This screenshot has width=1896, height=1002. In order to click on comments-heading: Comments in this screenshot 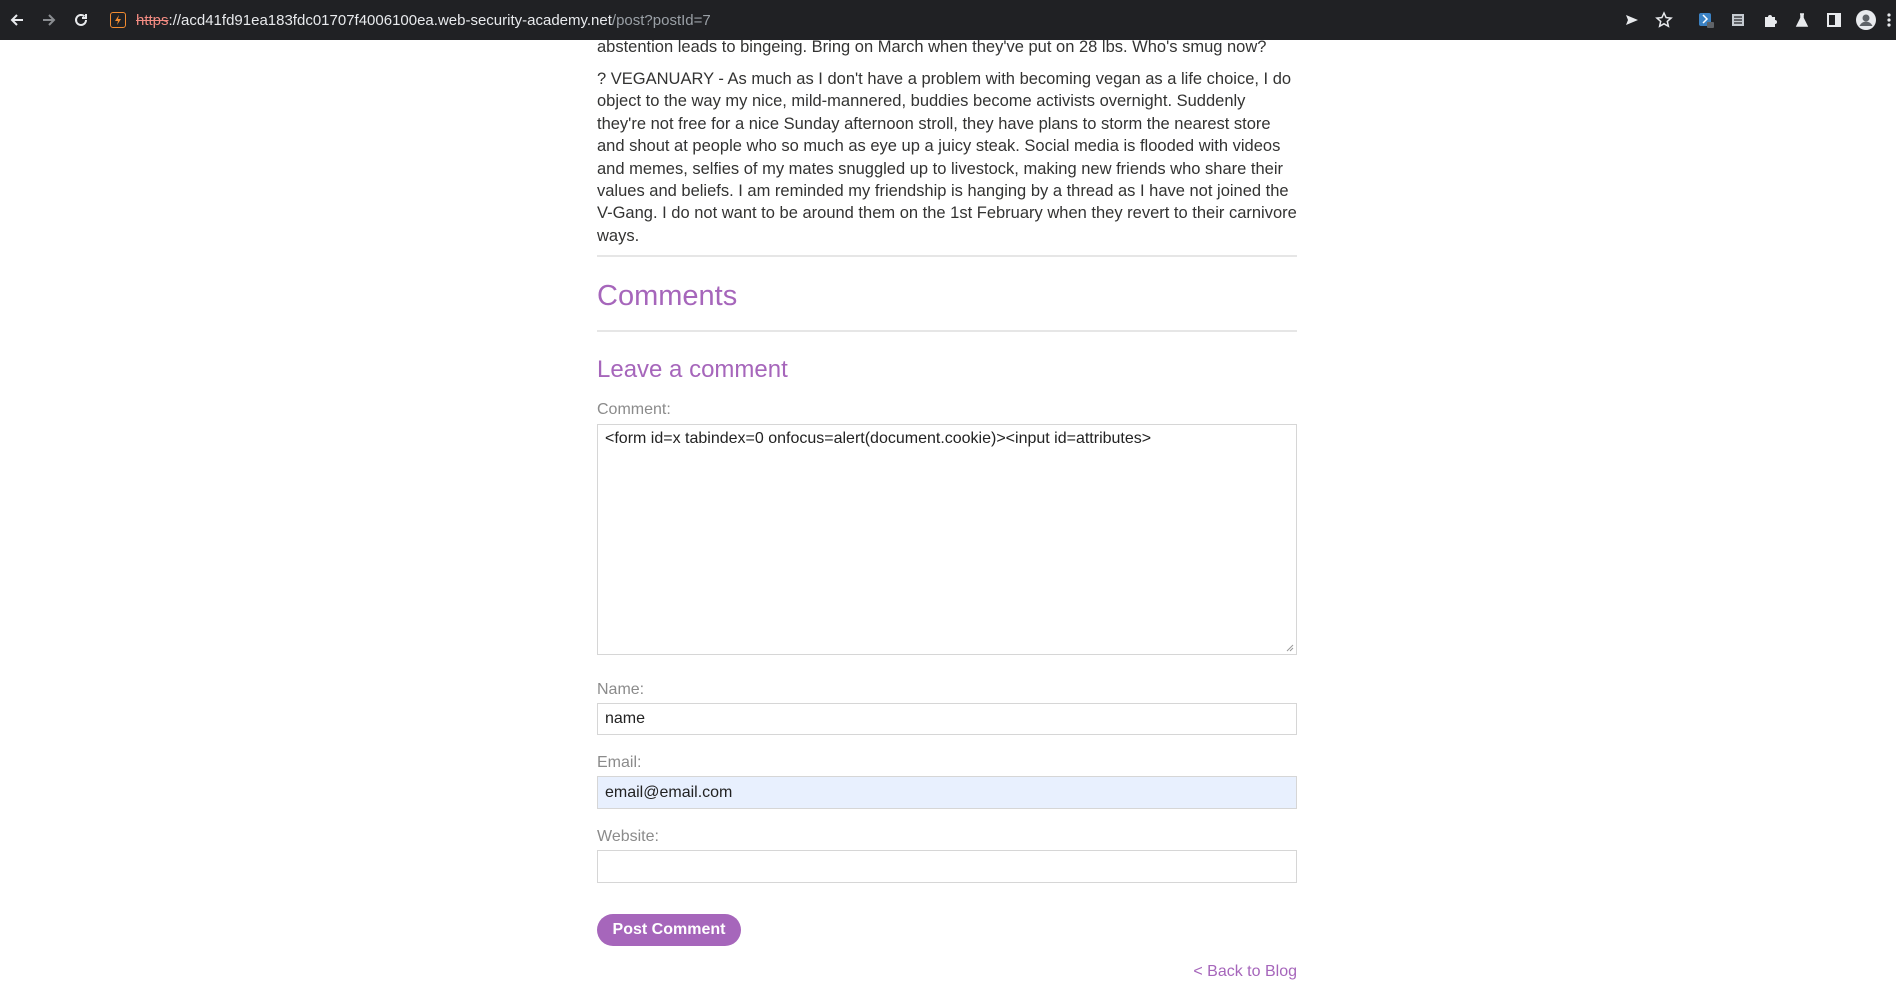, I will do `click(667, 296)`.